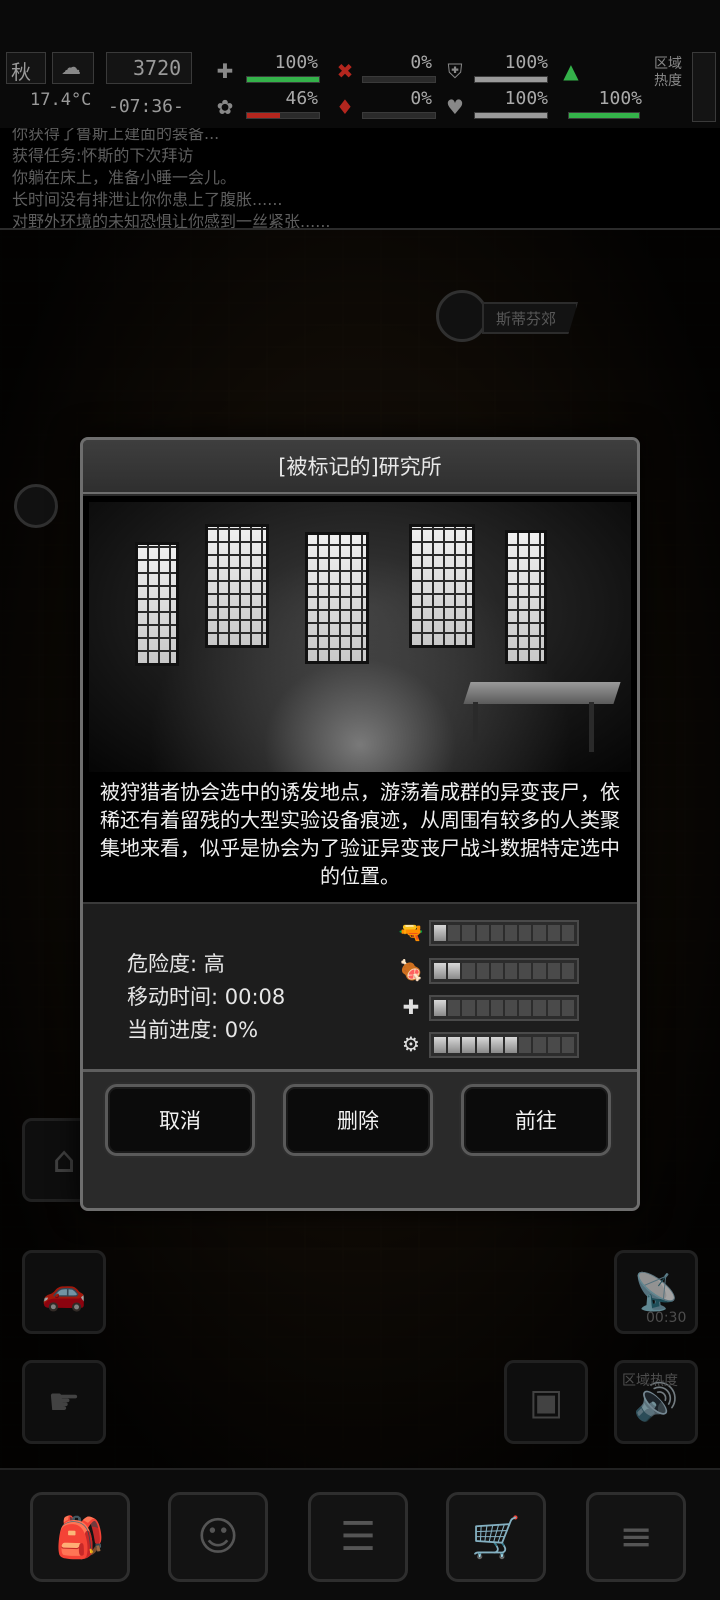 Image resolution: width=720 pixels, height=1600 pixels. What do you see at coordinates (526, 62) in the screenshot?
I see `armor-value: 100%` at bounding box center [526, 62].